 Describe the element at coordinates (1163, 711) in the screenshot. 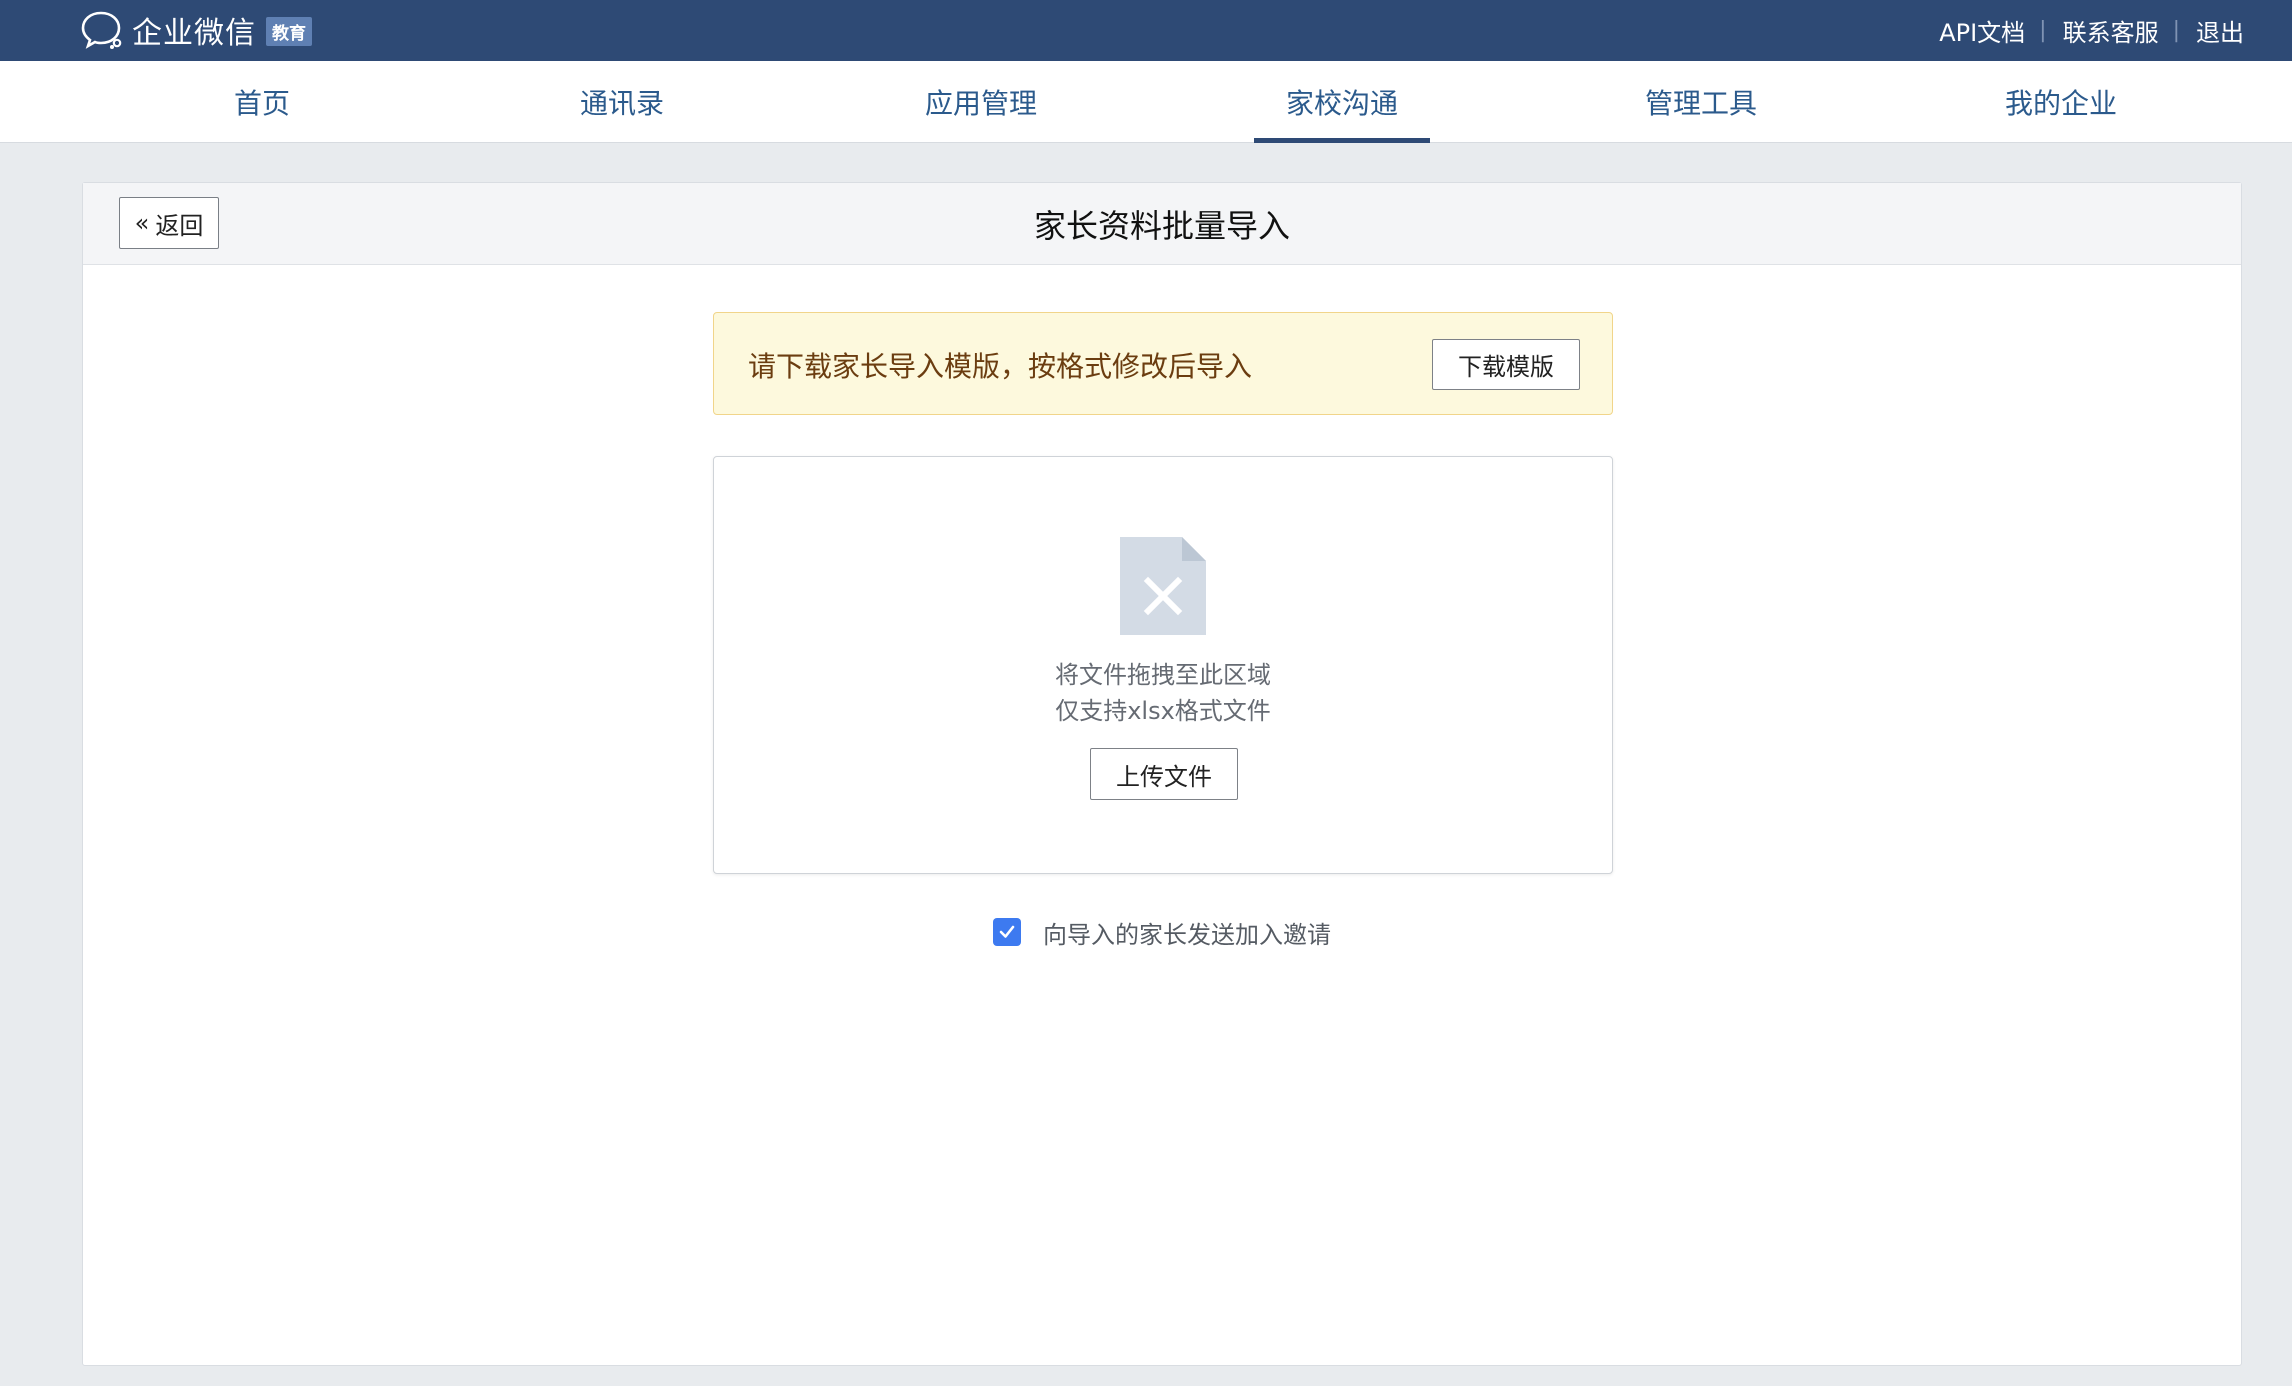

I see `format-hint: 仅支持xlsx格式文件` at that location.